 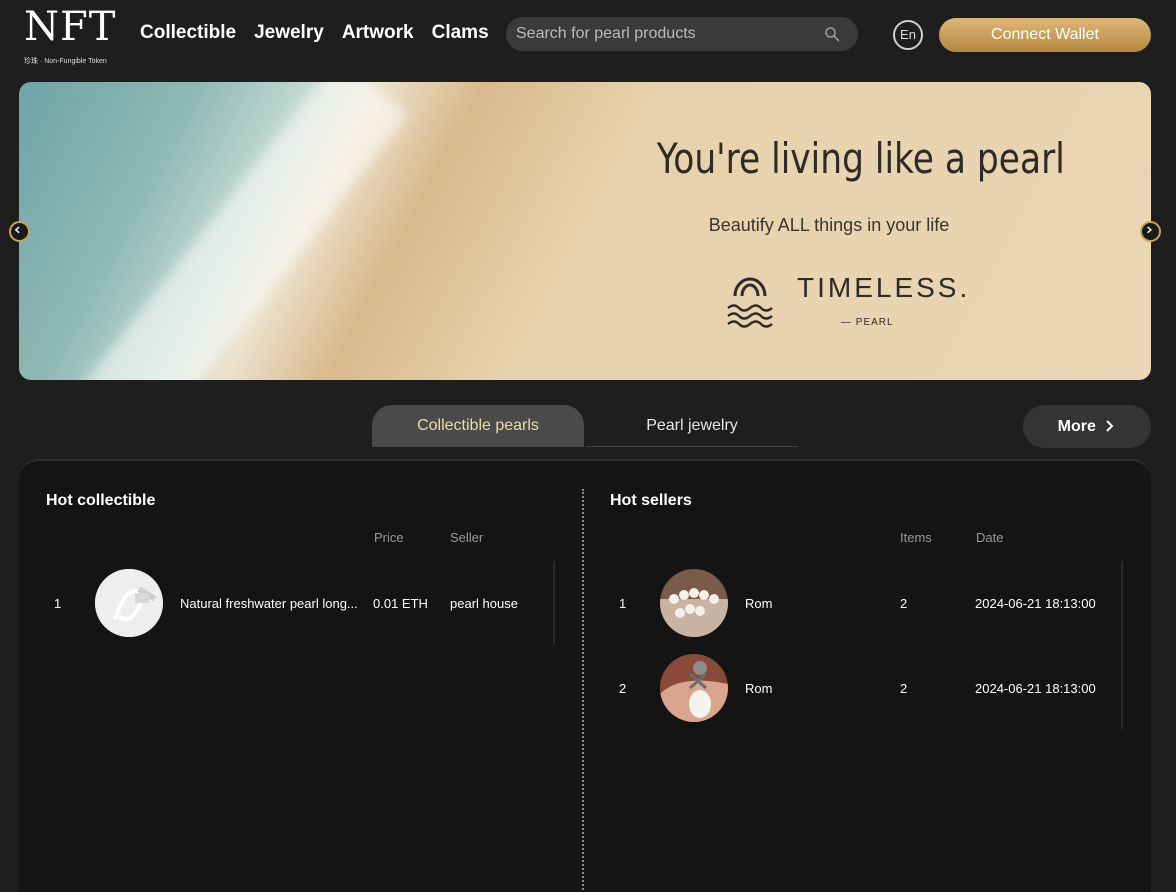 I want to click on col-date: Date, so click(x=990, y=537).